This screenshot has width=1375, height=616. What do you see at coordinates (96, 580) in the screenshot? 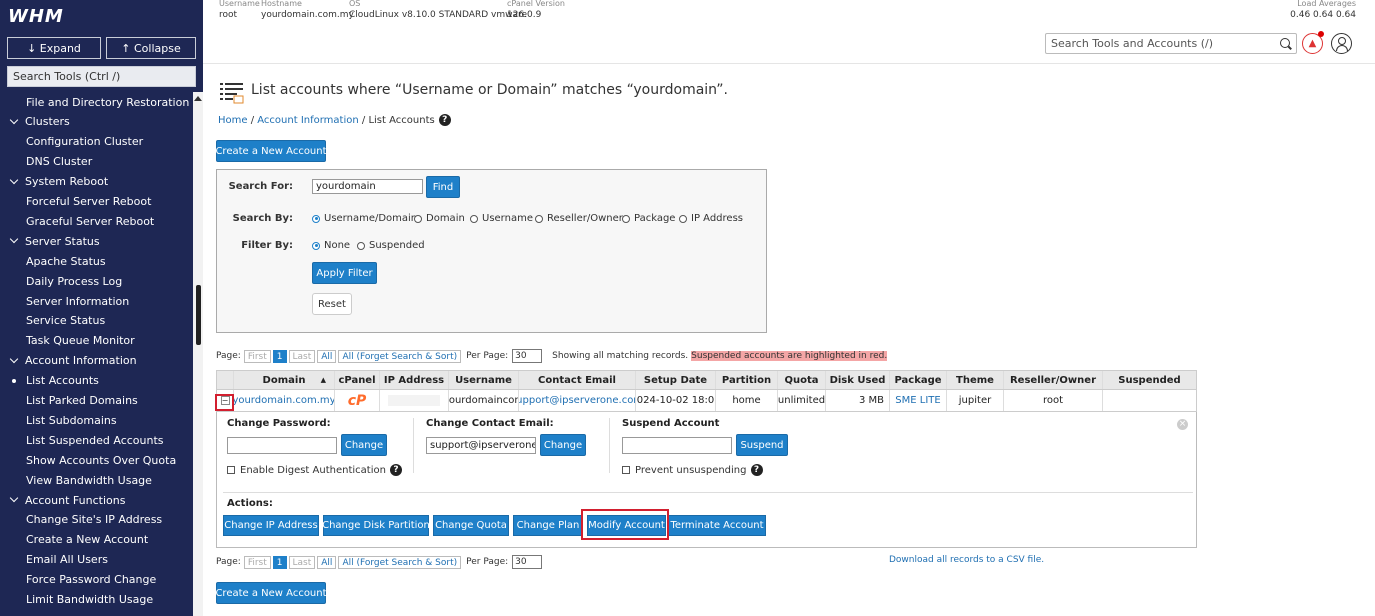
I see `sidebar-item-force-password-change: Force Password Change` at bounding box center [96, 580].